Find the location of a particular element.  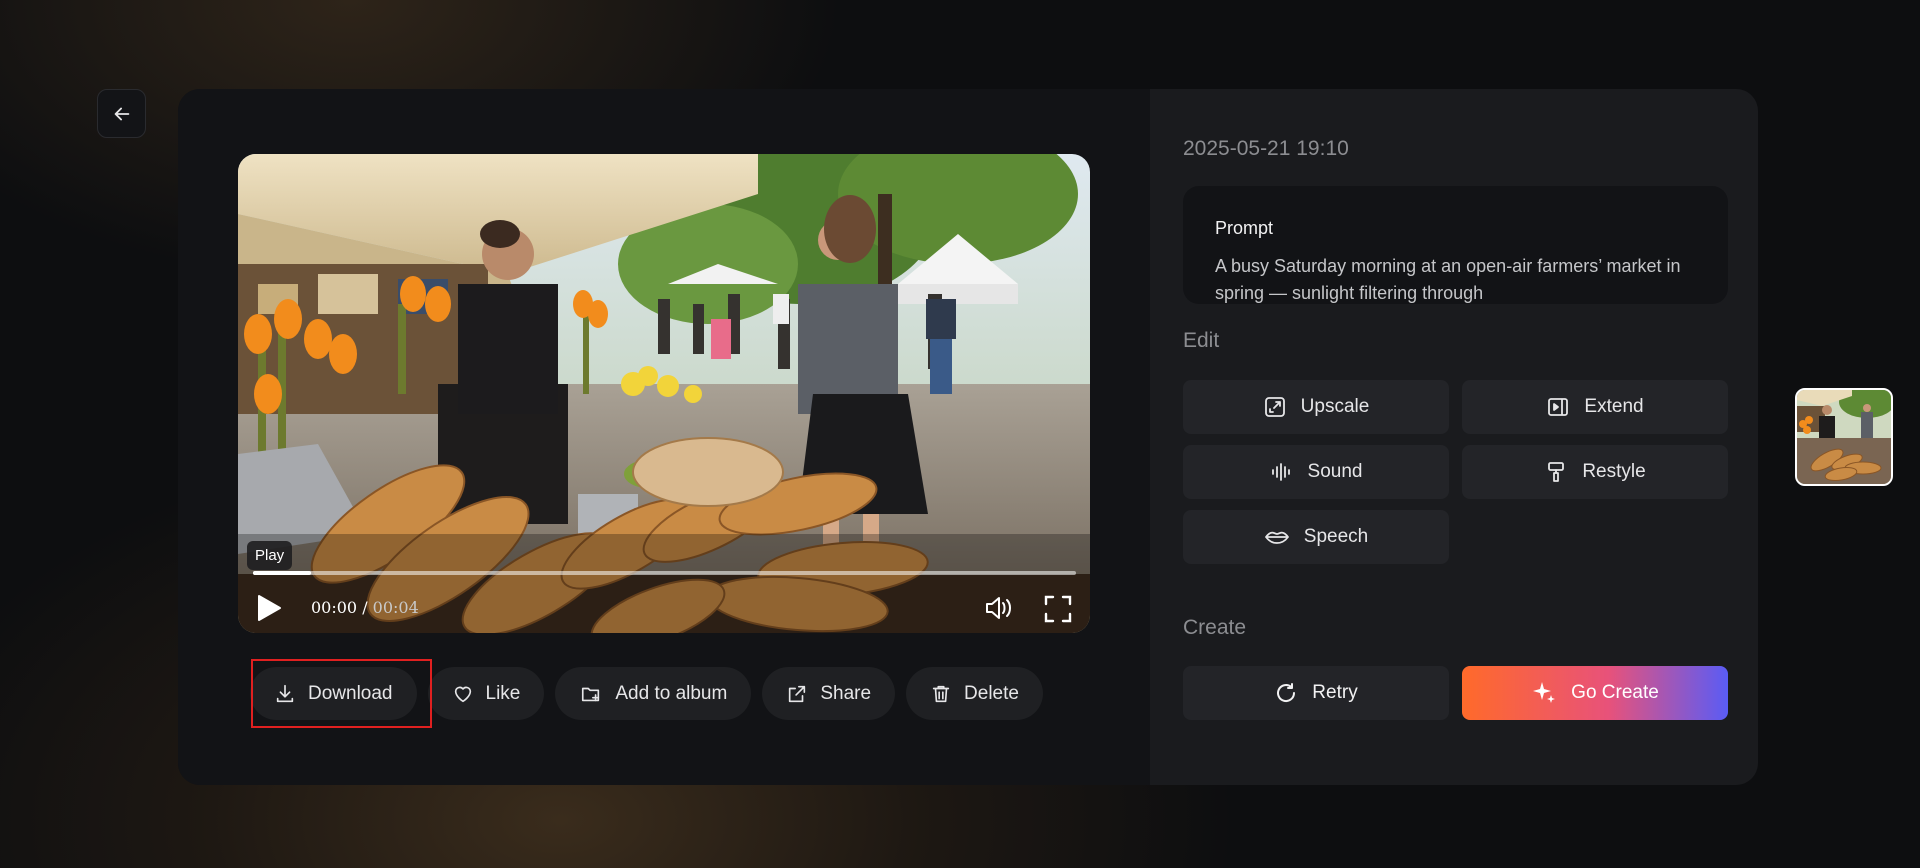

share-label: Share is located at coordinates (846, 693).